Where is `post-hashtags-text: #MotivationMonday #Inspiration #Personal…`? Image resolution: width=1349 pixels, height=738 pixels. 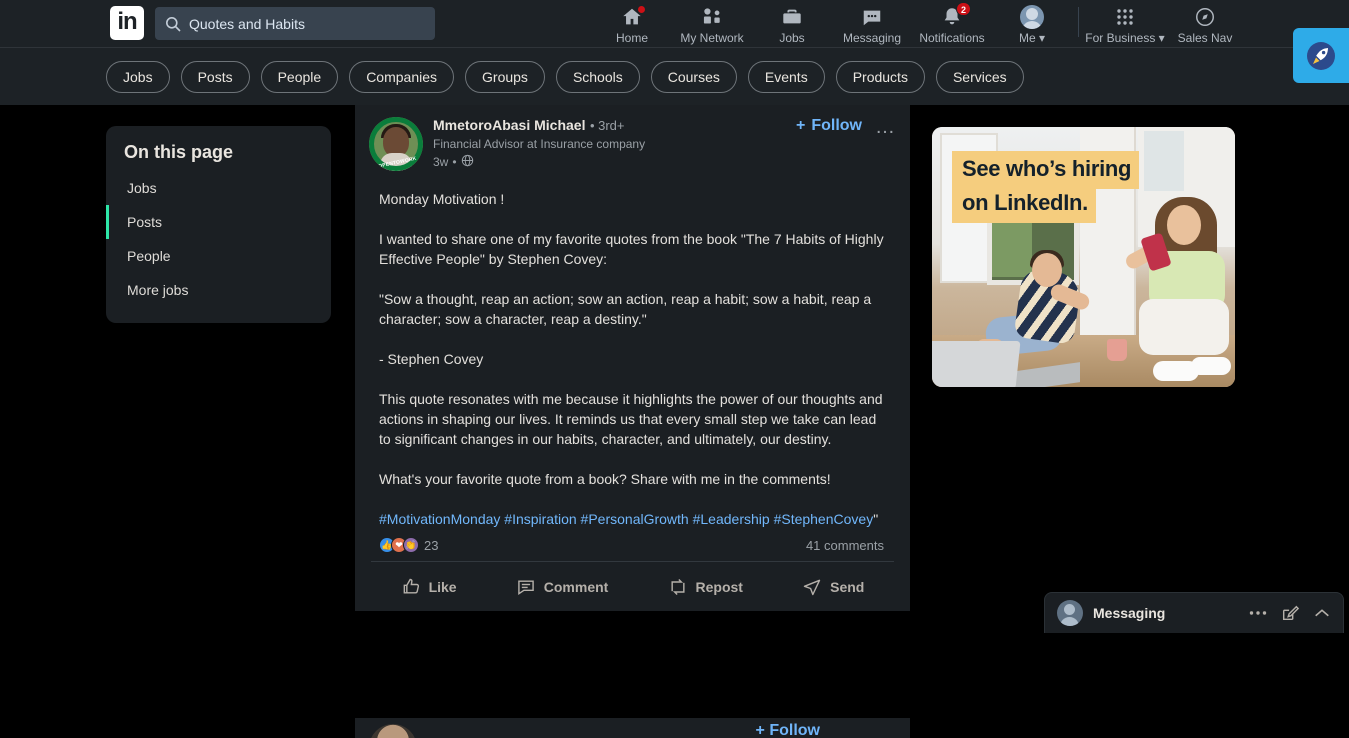
post-hashtags-text: #MotivationMonday #Inspiration #Personal… is located at coordinates (626, 519).